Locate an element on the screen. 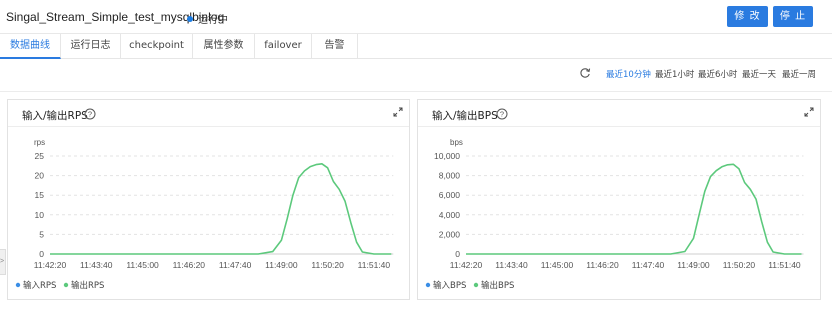 The height and width of the screenshot is (310, 832). time-range-toolbar: 最近10分钟 最近1小时 最近6小时 最近一天 最近一周 is located at coordinates (416, 75).